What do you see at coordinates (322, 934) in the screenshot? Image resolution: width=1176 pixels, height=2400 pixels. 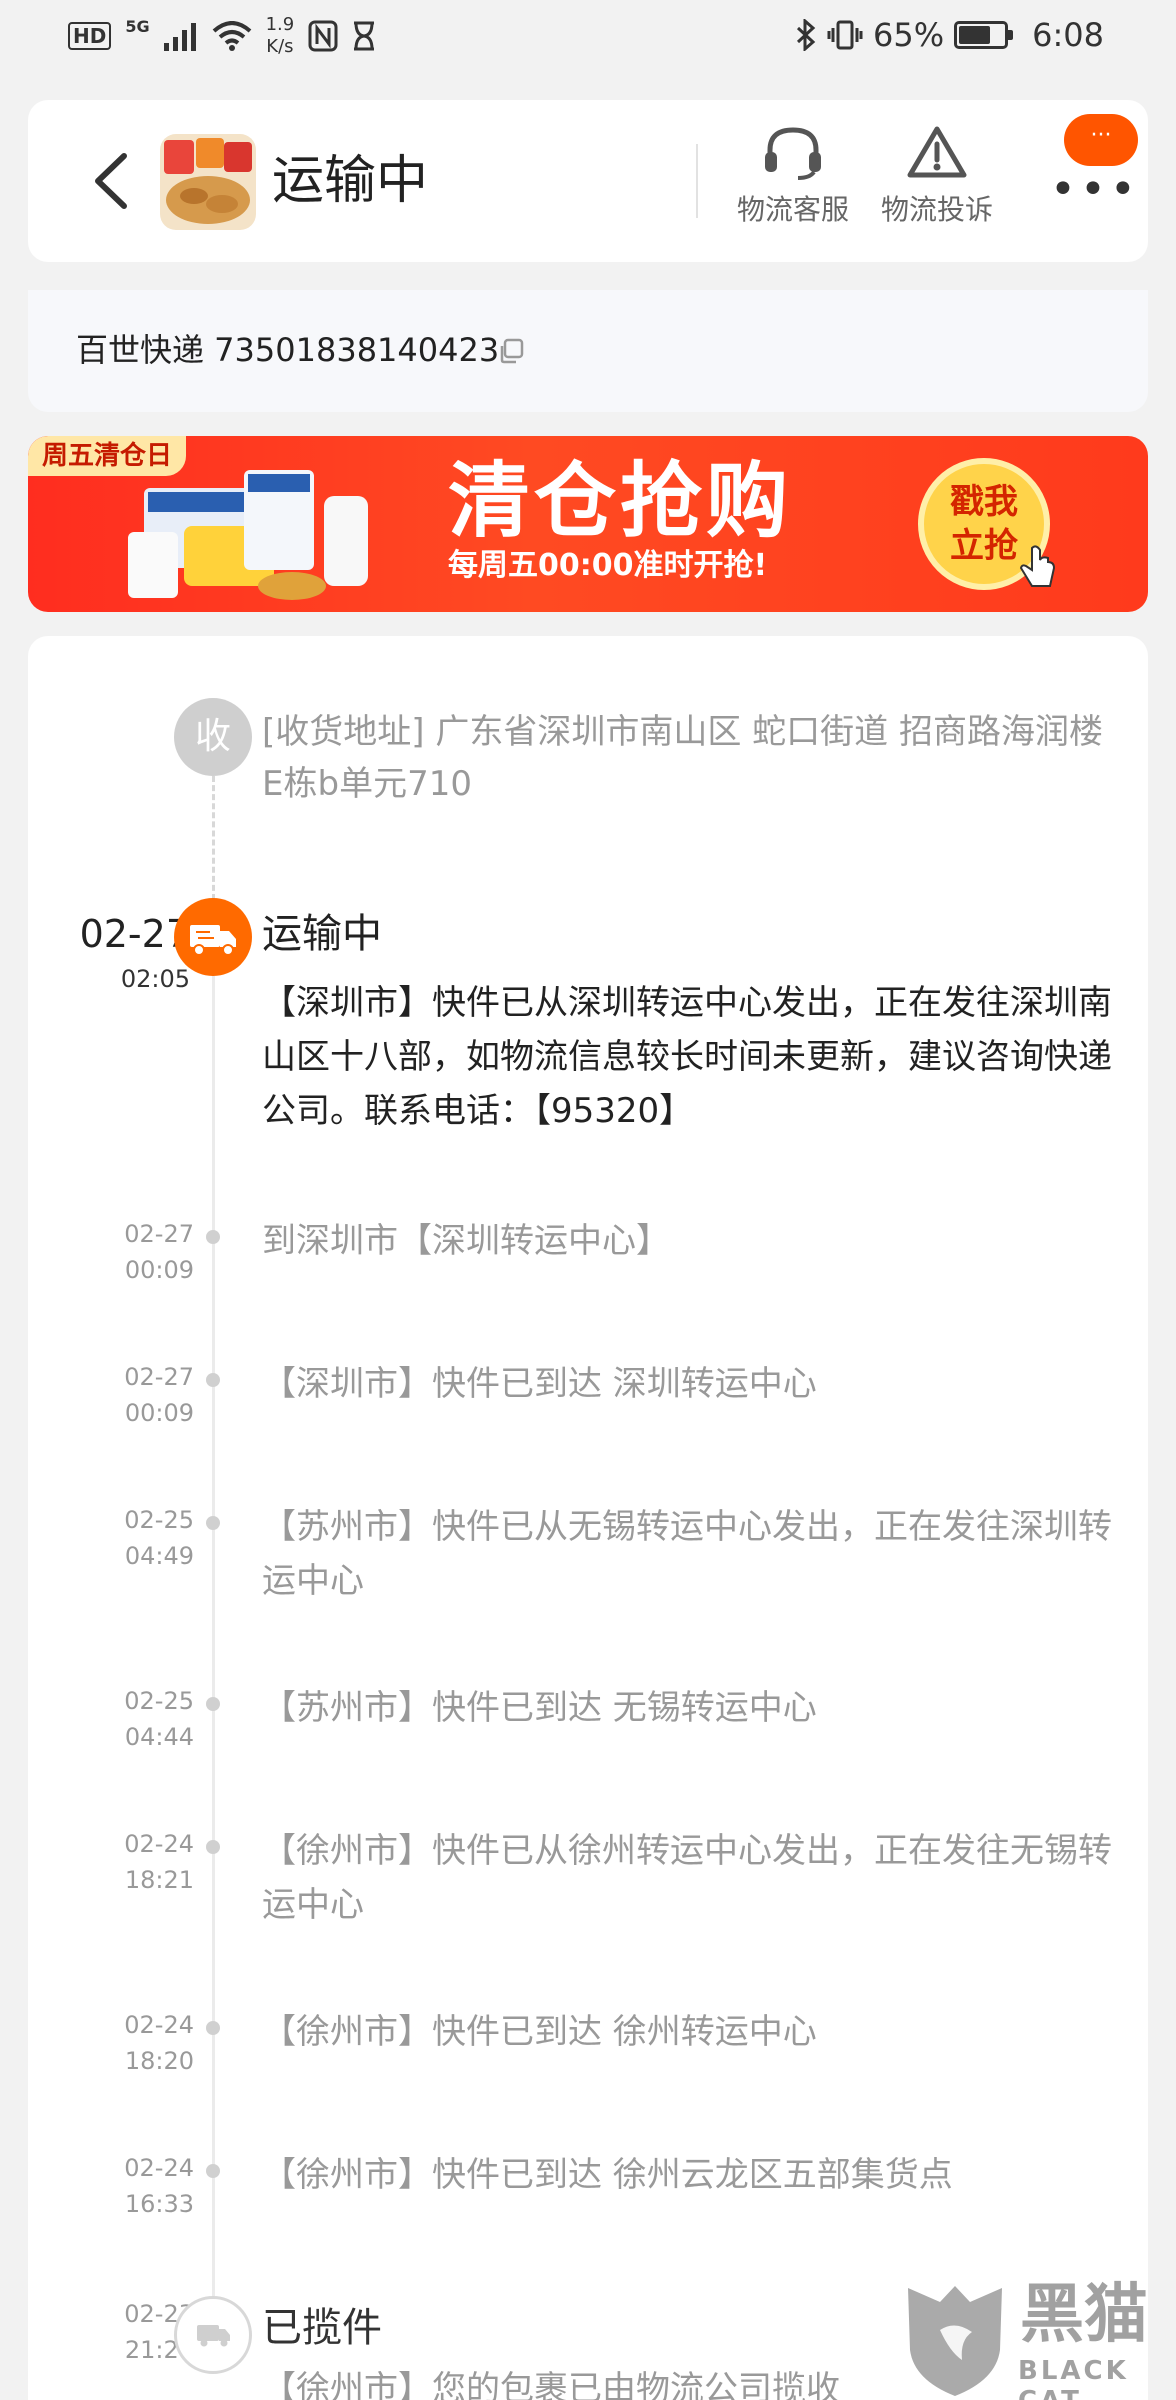 I see `current-status: 运输中` at bounding box center [322, 934].